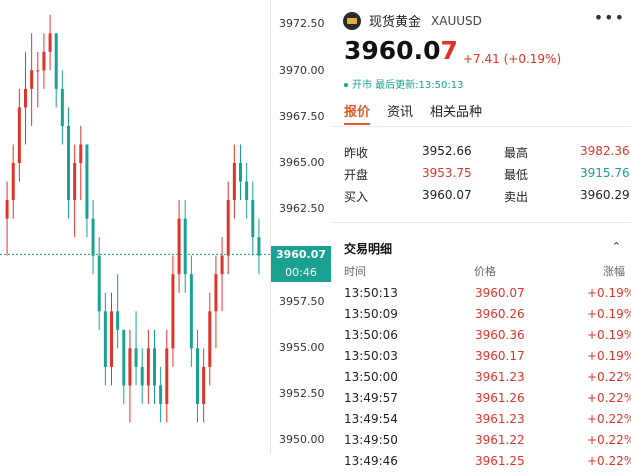  I want to click on current-price-tag: 3960.07, so click(301, 255).